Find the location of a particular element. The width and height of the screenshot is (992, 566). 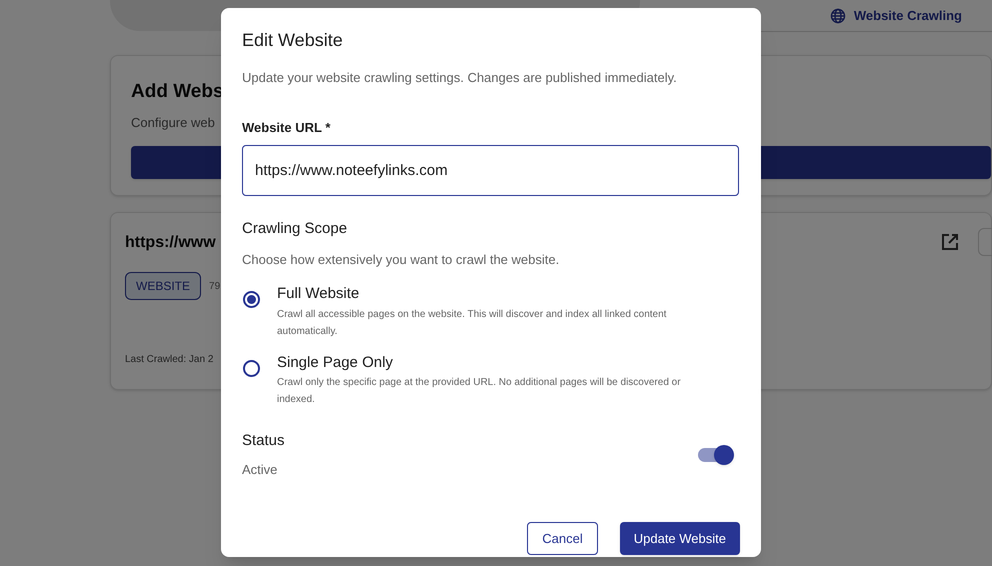

field-label: Website URL * is located at coordinates (287, 127).